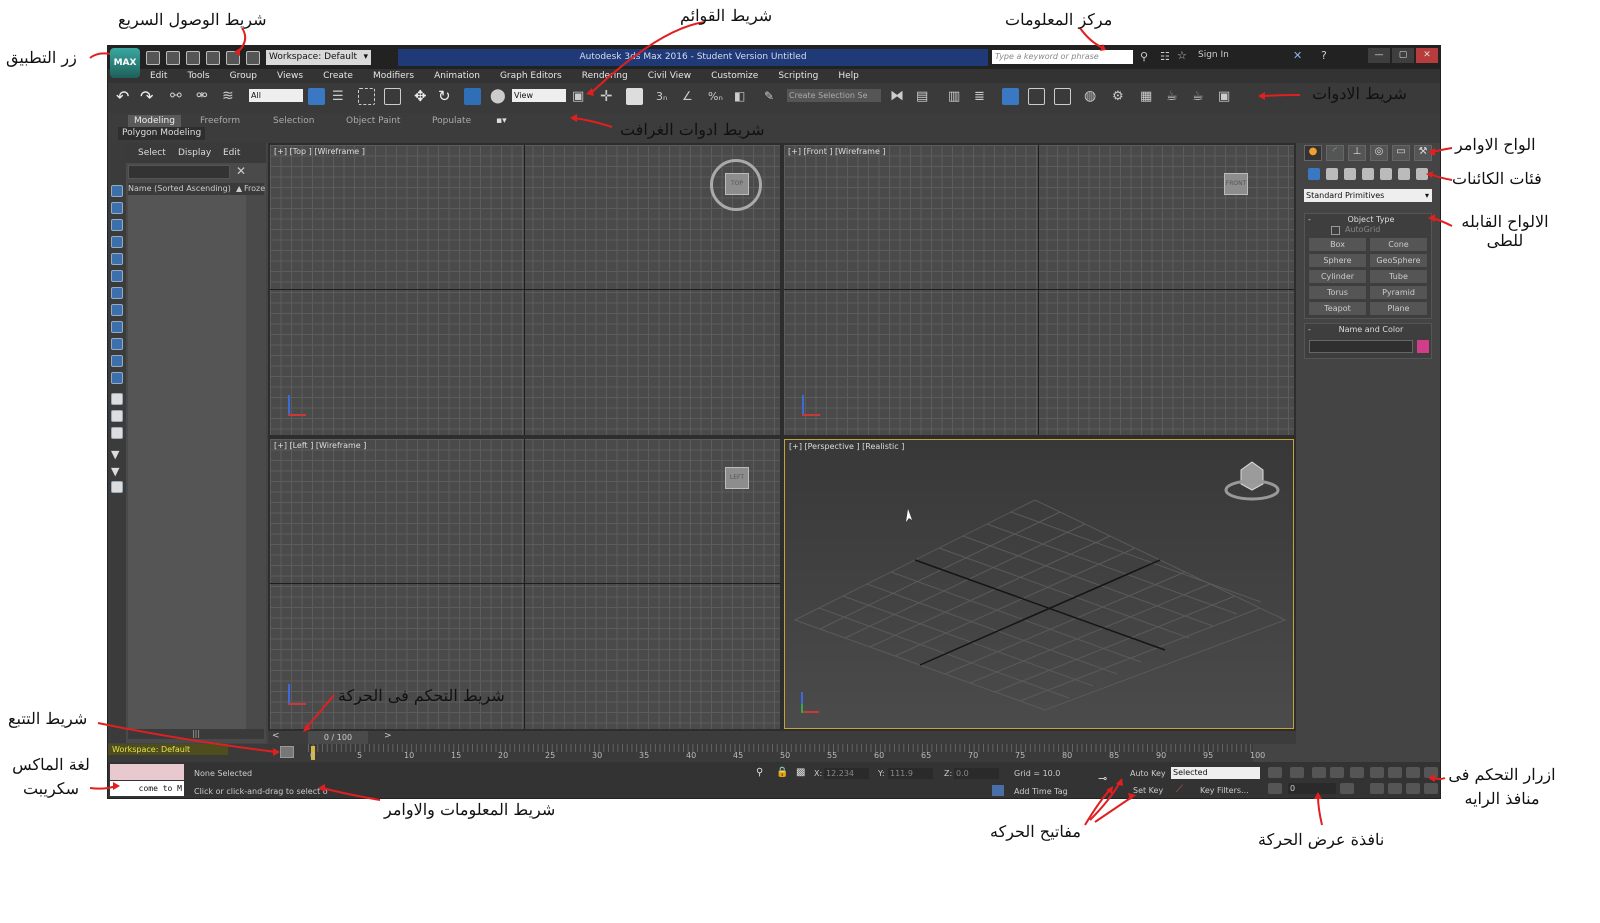 The image size is (1600, 923). Describe the element at coordinates (1359, 93) in the screenshot. I see `label-toolbar: شريط الادوات` at that location.